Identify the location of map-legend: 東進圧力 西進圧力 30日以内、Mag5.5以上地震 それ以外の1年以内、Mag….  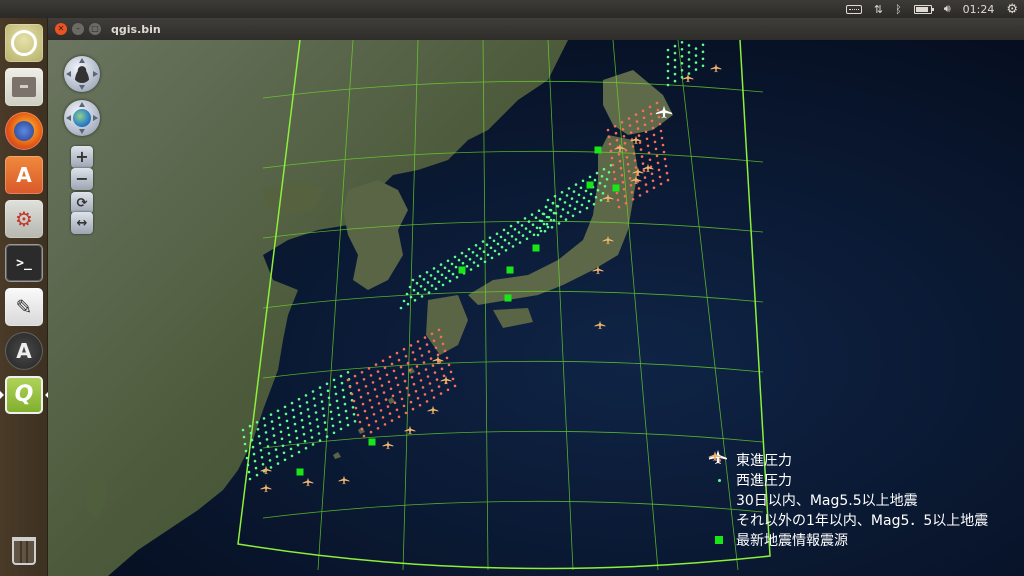
(848, 500).